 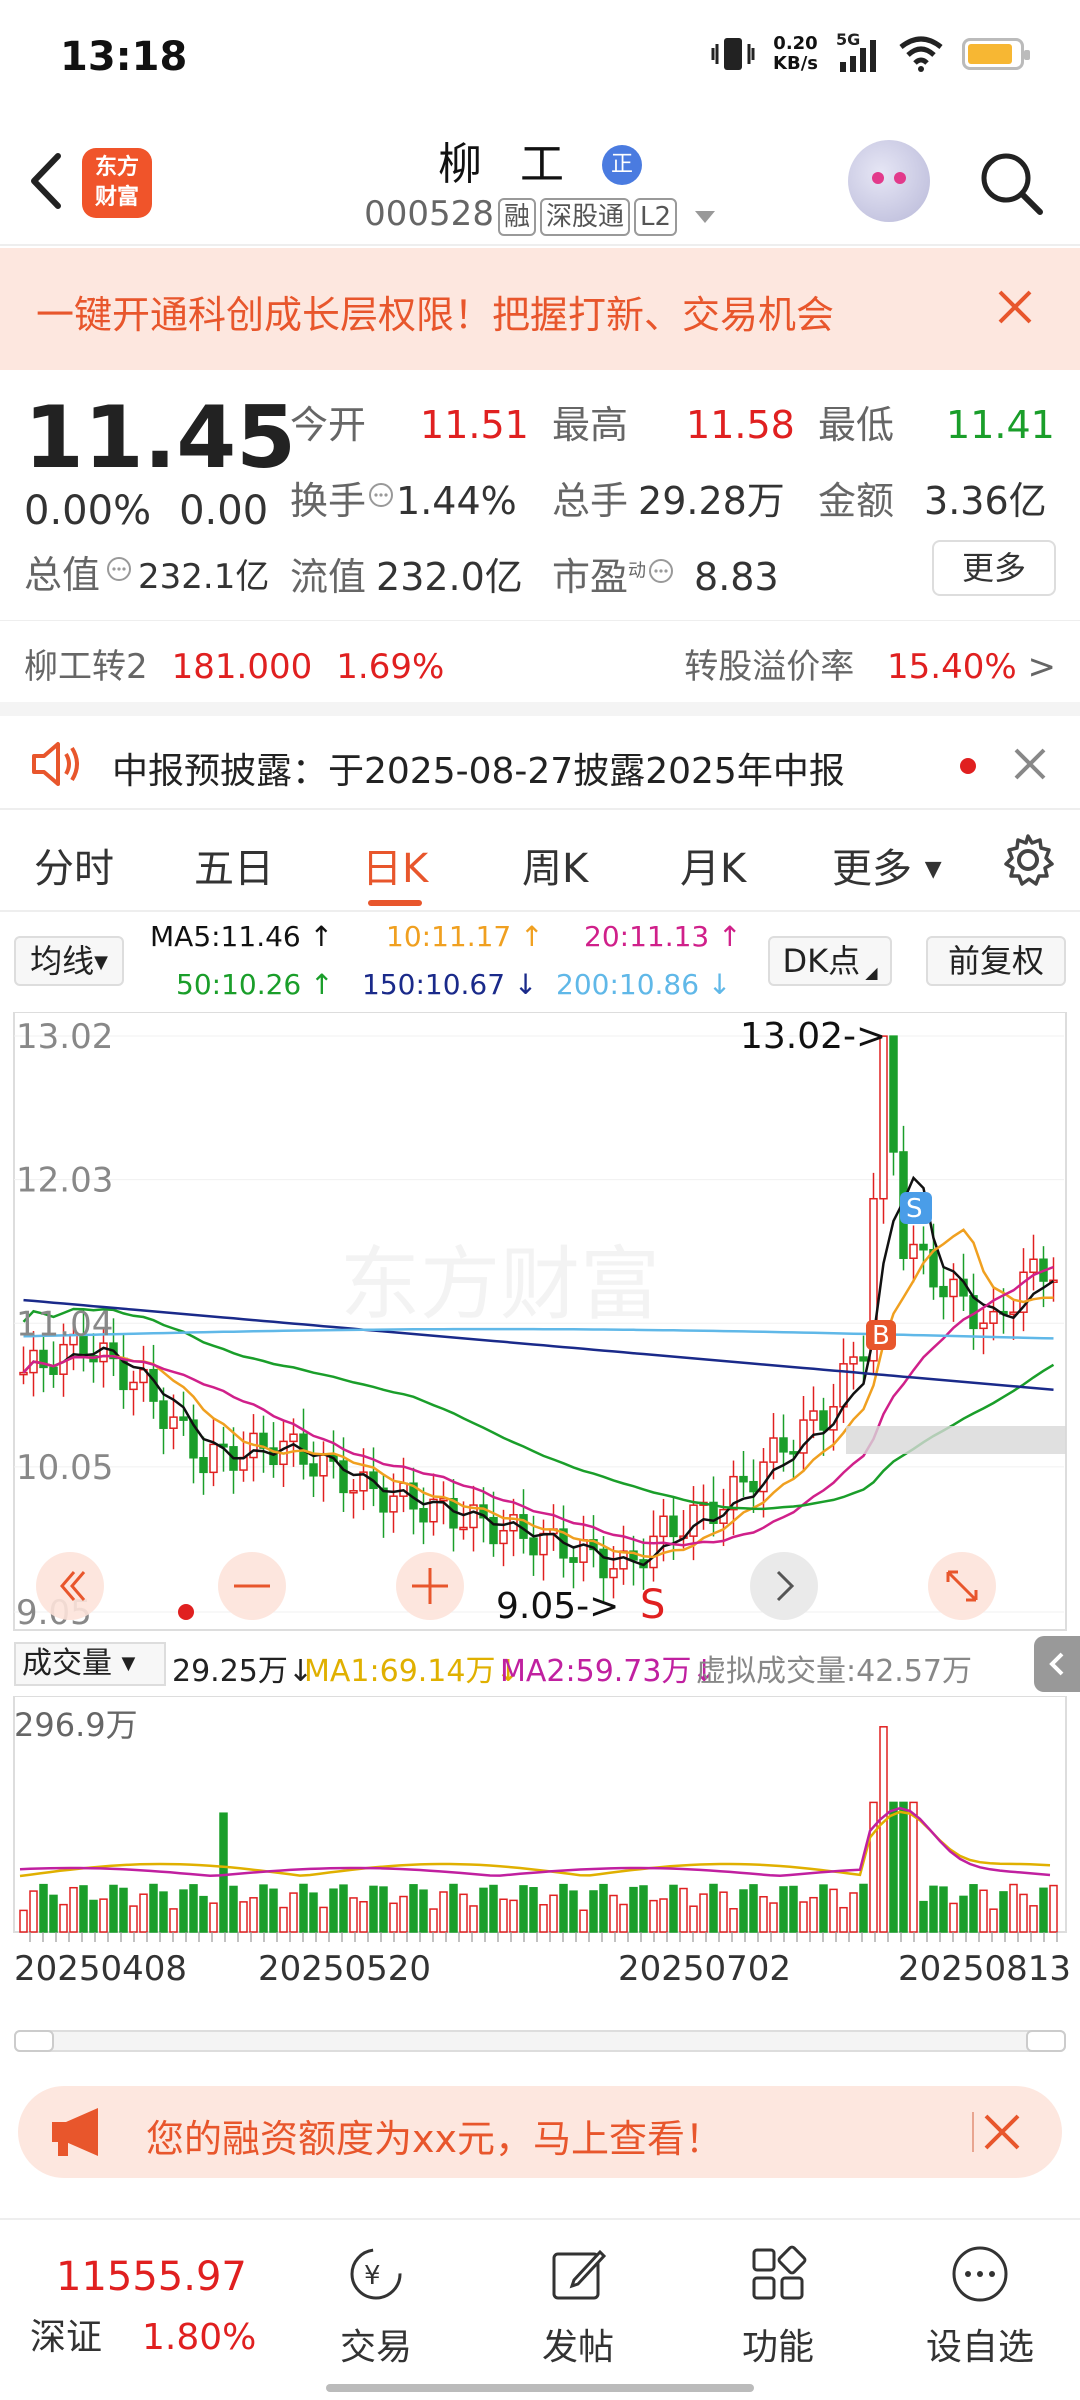 What do you see at coordinates (252, 1586) in the screenshot?
I see `zoom-out-button` at bounding box center [252, 1586].